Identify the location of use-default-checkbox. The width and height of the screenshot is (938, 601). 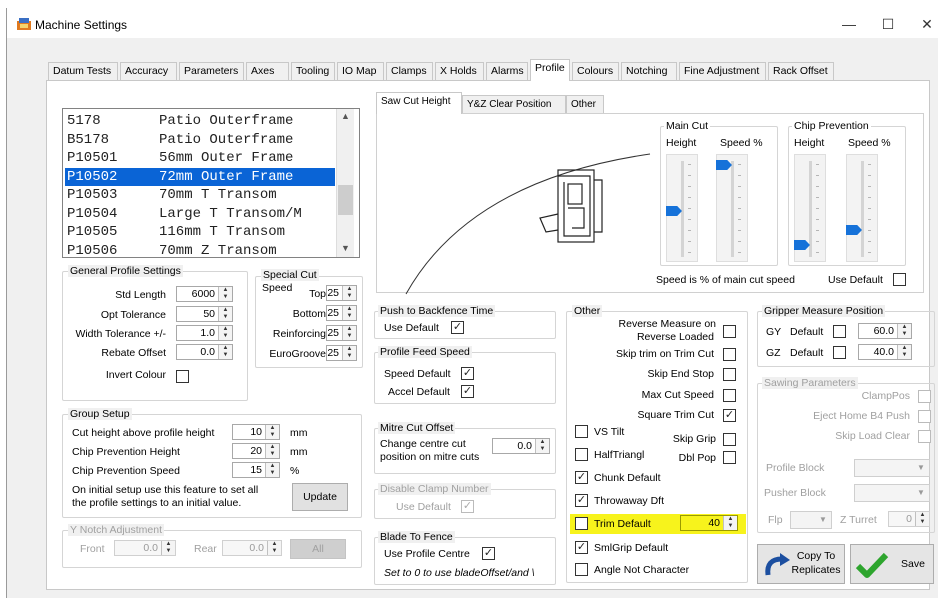
(899, 279).